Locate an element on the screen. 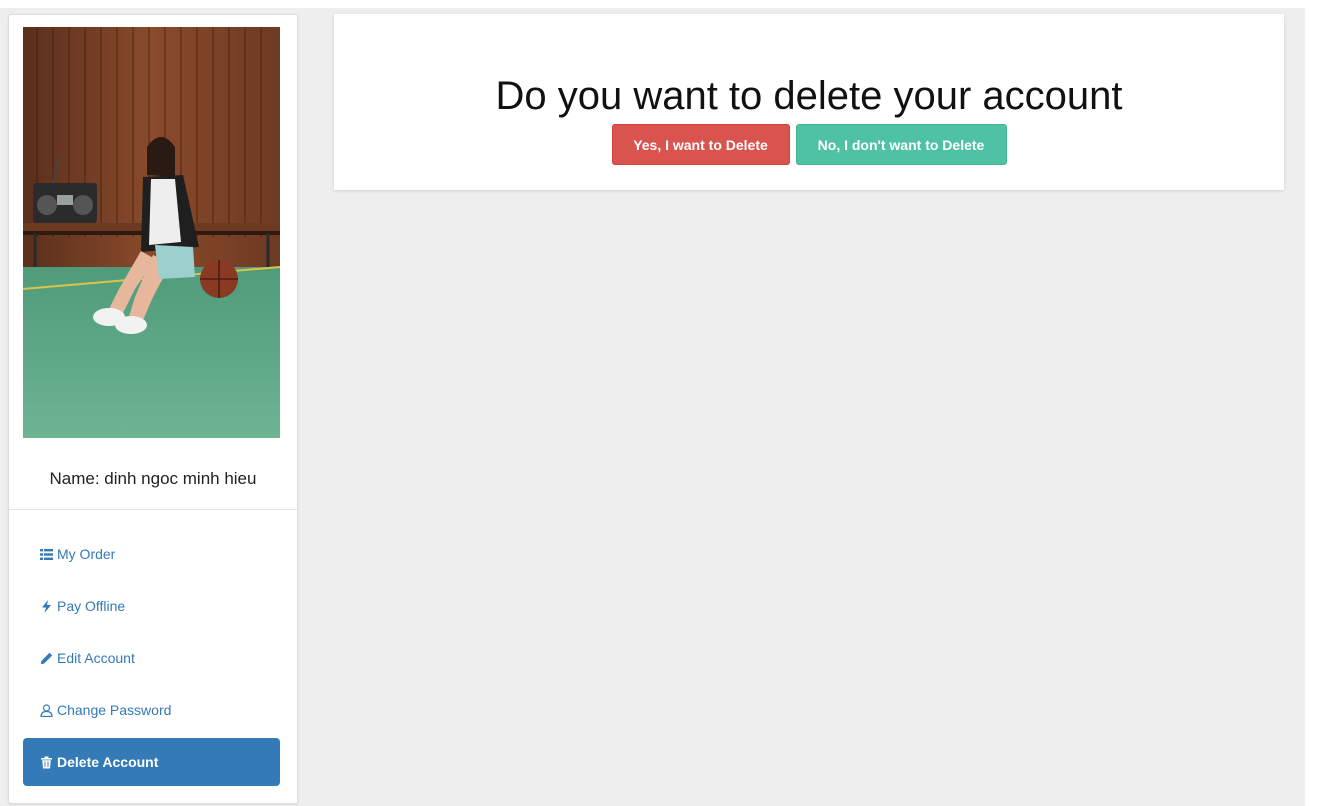 Image resolution: width=1325 pixels, height=806 pixels. list-icon is located at coordinates (46, 554).